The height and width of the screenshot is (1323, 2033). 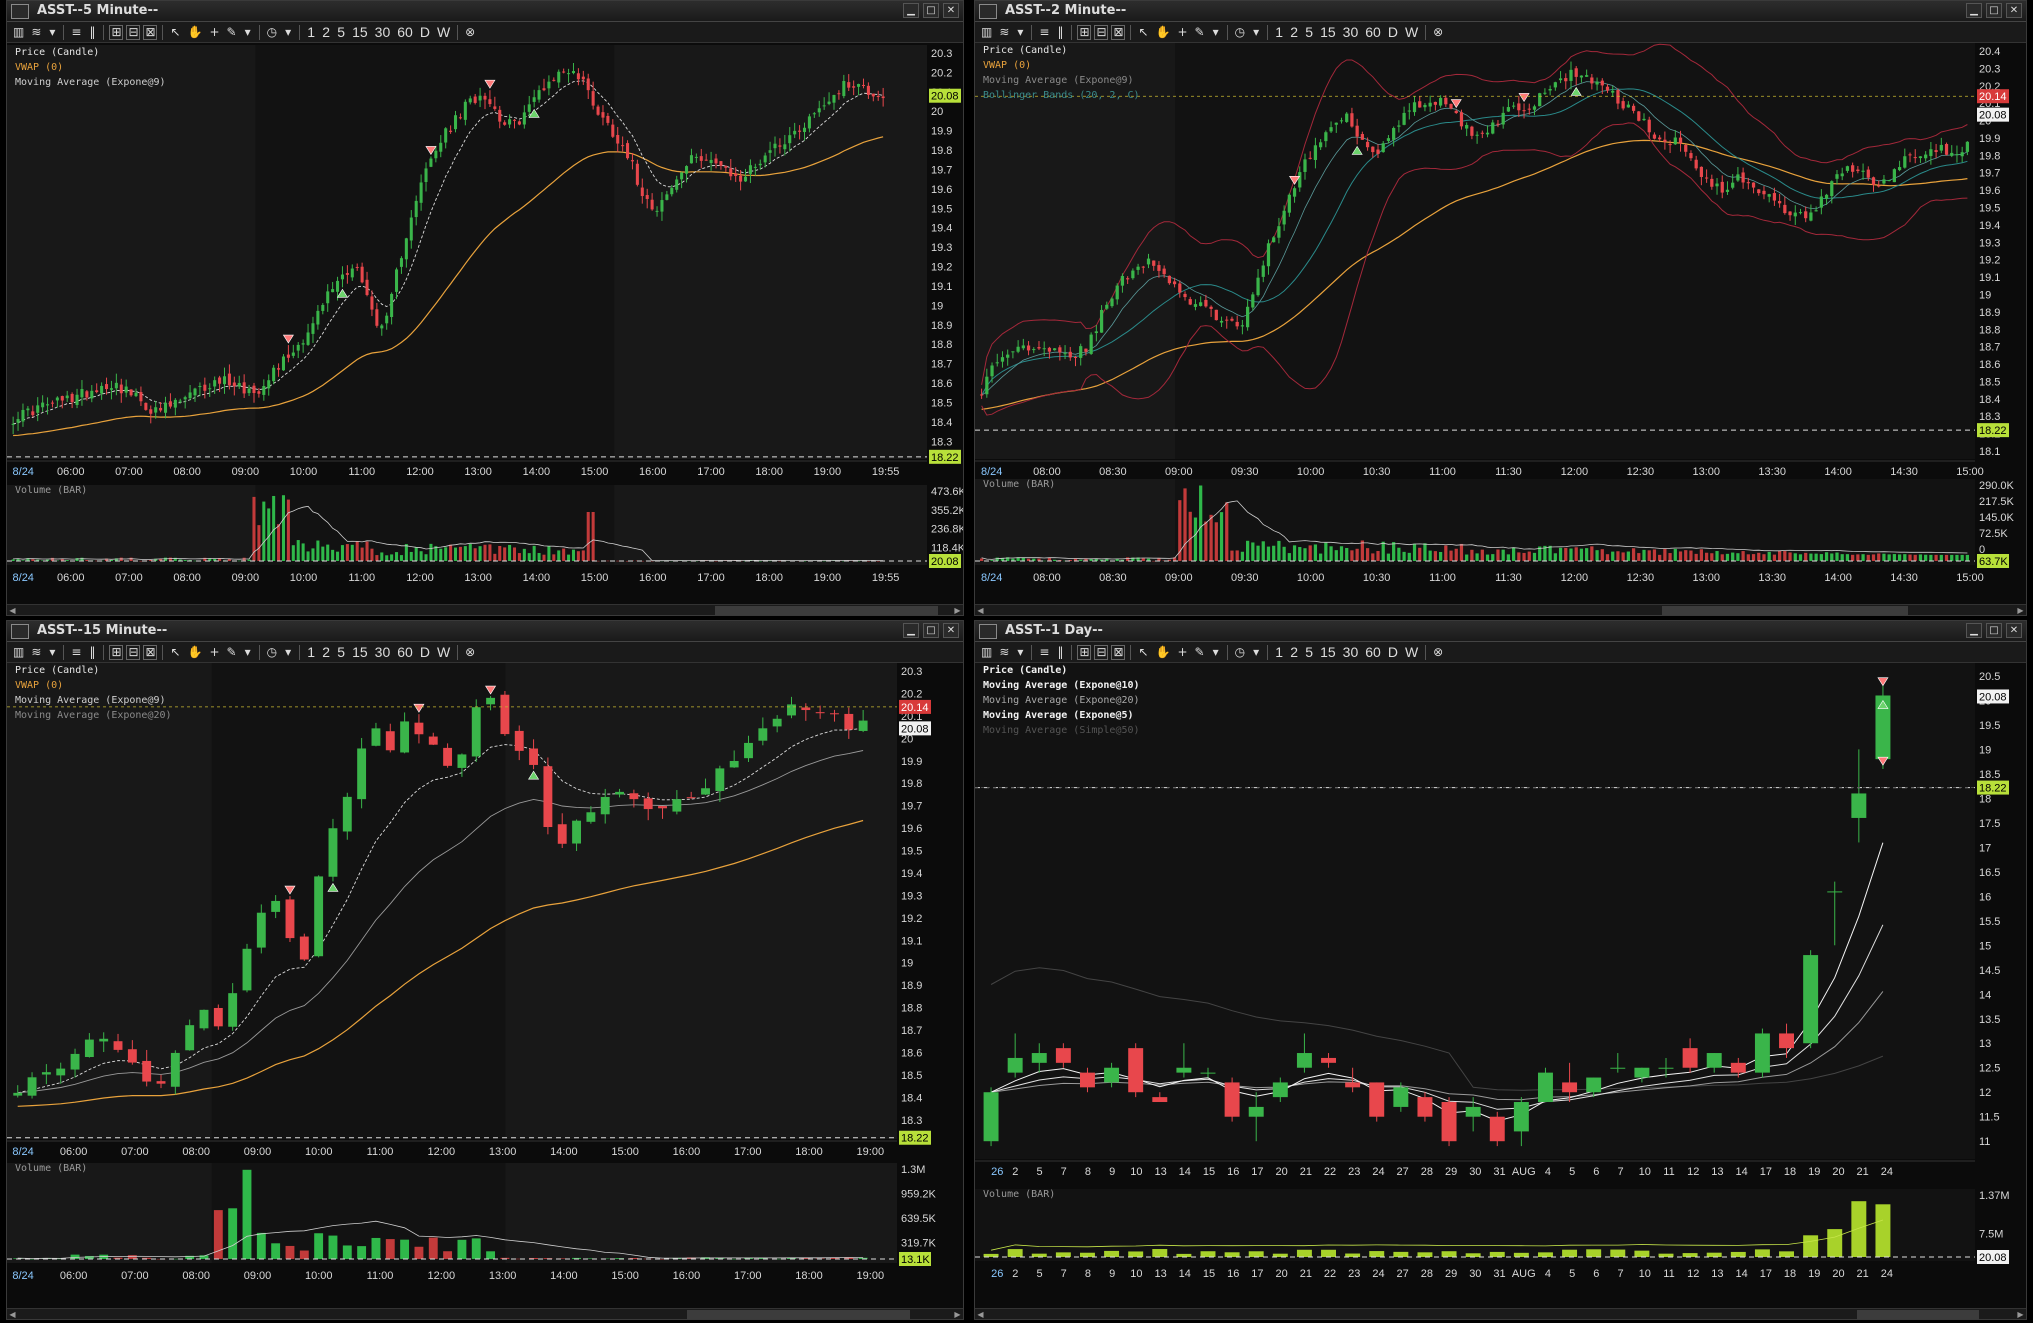 What do you see at coordinates (90, 67) in the screenshot?
I see `legend-item: VWAP (0)` at bounding box center [90, 67].